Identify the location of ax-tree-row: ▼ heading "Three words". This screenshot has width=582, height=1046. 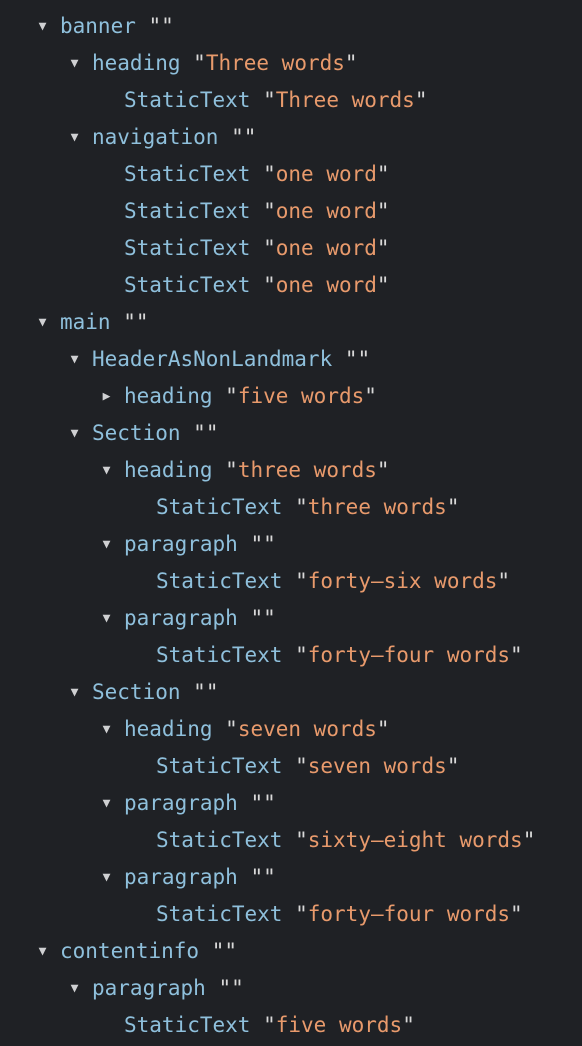
(291, 63).